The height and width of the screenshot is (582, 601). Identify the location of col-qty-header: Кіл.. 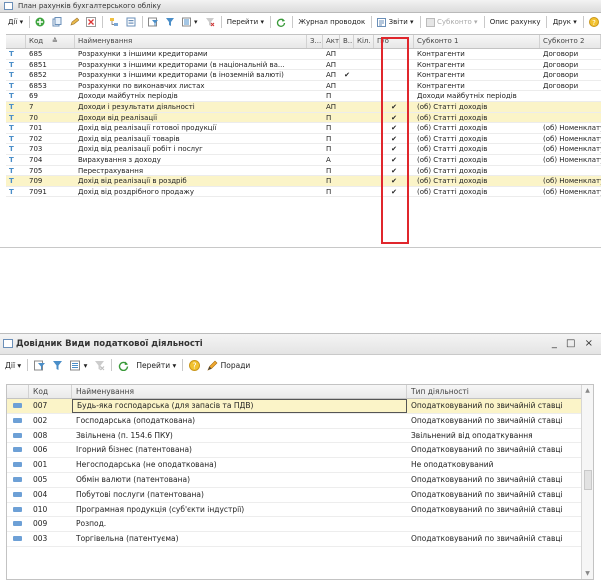
(364, 41).